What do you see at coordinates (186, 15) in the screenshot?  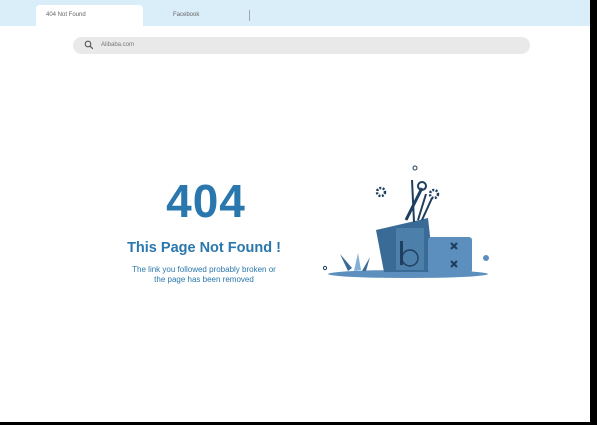 I see `tab-facebook: Facebook` at bounding box center [186, 15].